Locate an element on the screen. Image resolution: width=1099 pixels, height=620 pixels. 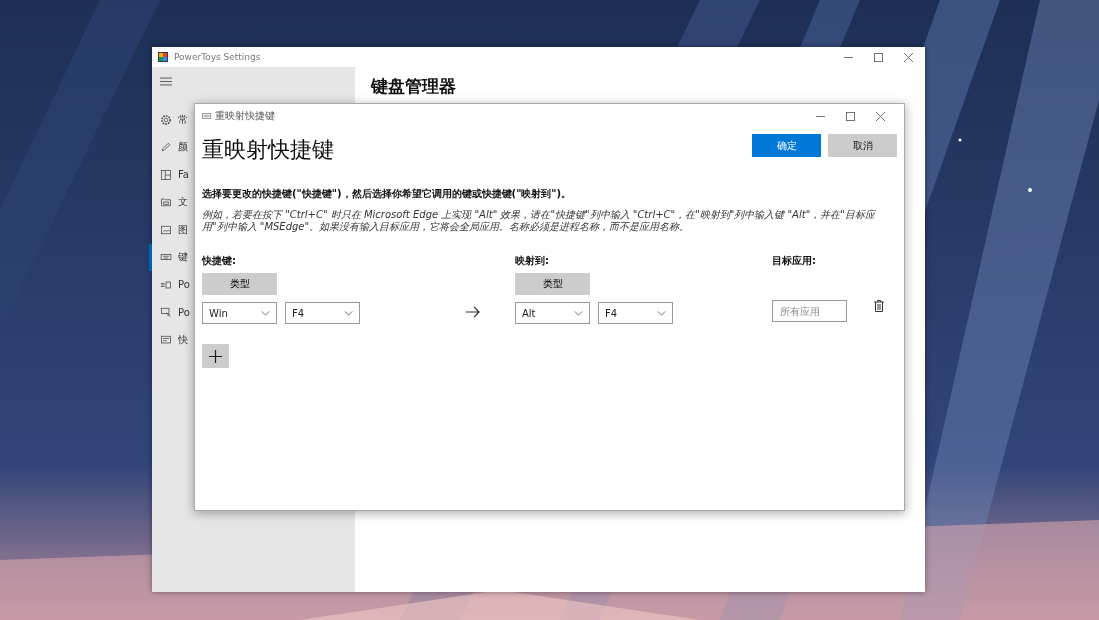
column-header: 目标应用: is located at coordinates (794, 261).